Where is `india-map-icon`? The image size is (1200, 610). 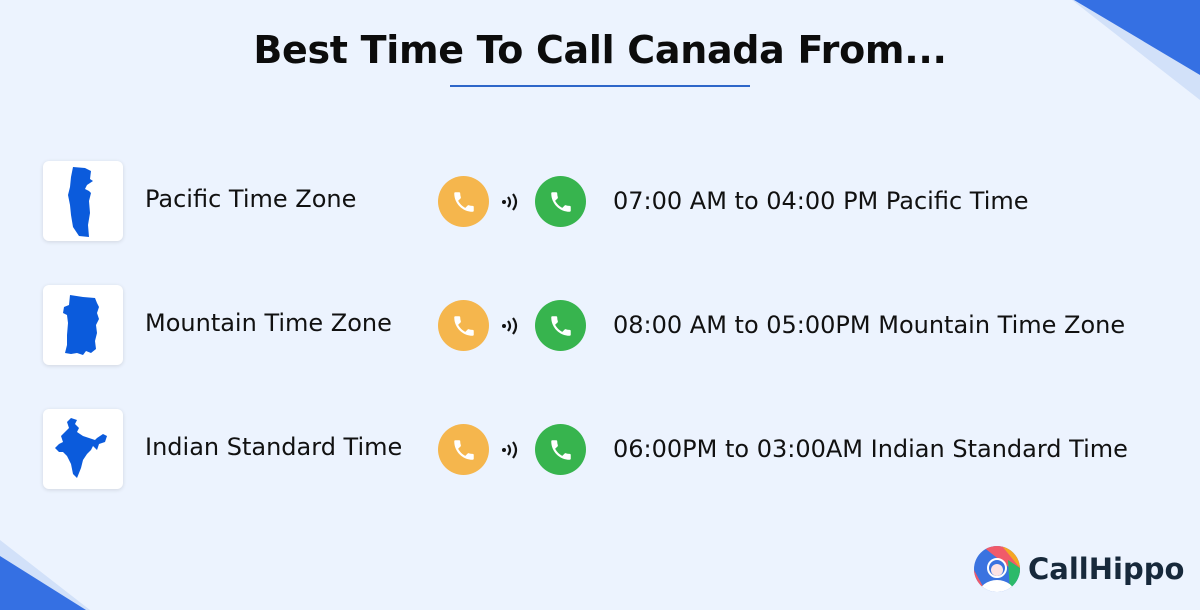
india-map-icon is located at coordinates (81, 448).